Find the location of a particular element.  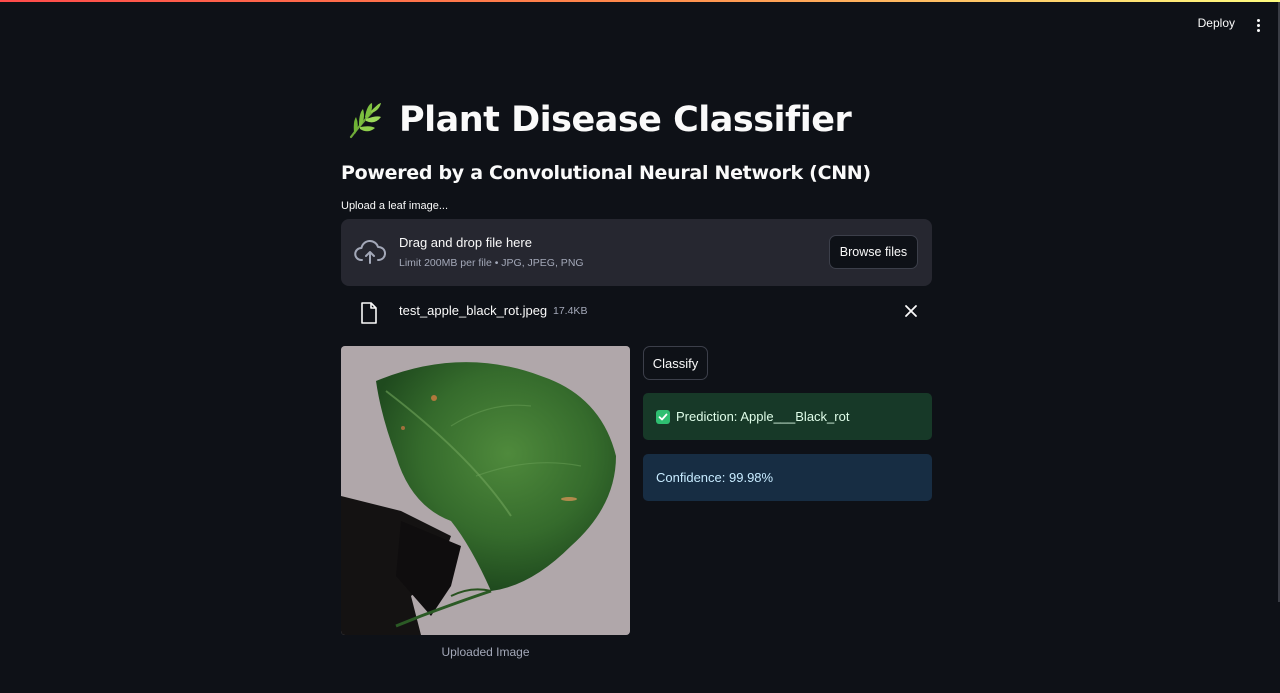

uploaded-leaf-image is located at coordinates (485, 490).